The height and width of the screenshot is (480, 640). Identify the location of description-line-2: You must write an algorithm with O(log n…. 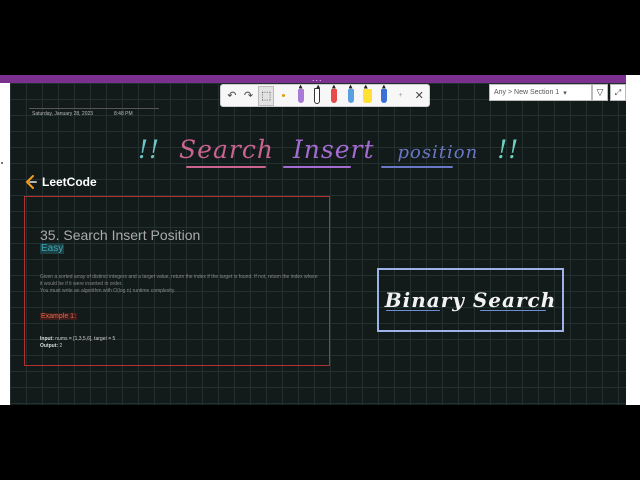
(108, 291).